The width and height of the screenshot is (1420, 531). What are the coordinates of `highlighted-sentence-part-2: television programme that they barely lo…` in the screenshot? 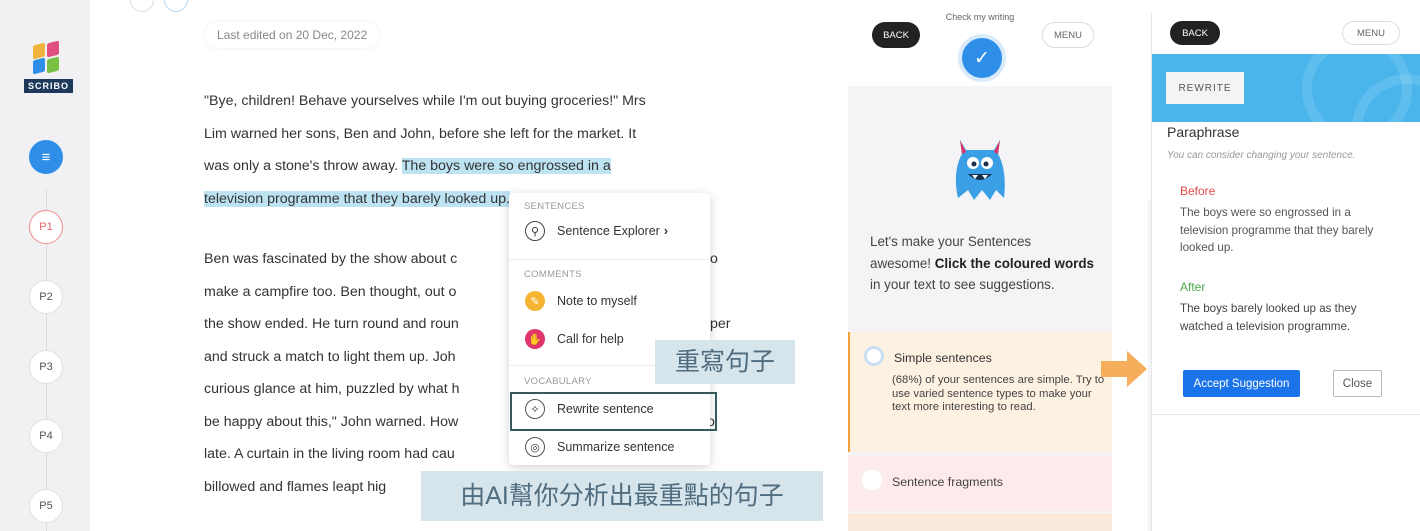 It's located at (357, 198).